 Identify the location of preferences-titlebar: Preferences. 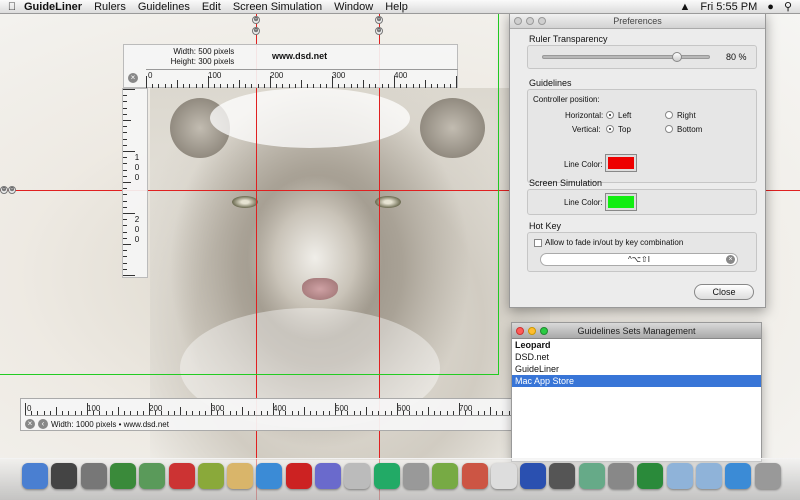
(637, 21).